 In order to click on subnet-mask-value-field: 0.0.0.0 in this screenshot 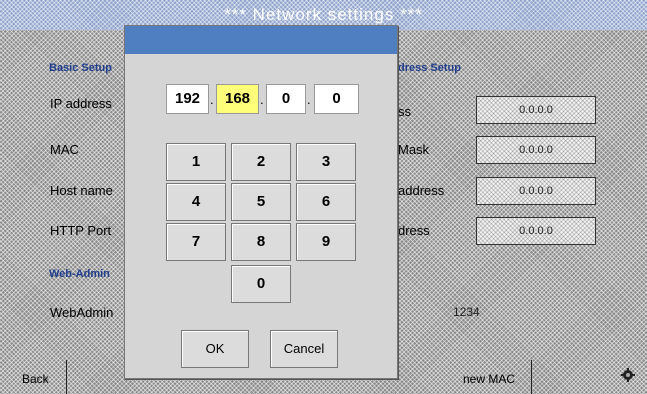, I will do `click(536, 150)`.